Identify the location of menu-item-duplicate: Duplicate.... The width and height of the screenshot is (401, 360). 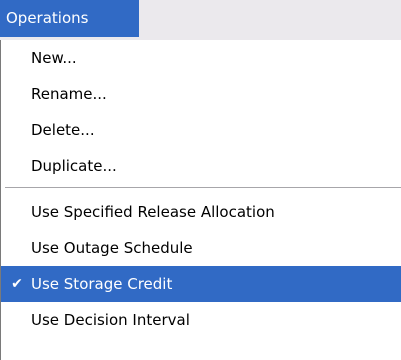
(201, 166).